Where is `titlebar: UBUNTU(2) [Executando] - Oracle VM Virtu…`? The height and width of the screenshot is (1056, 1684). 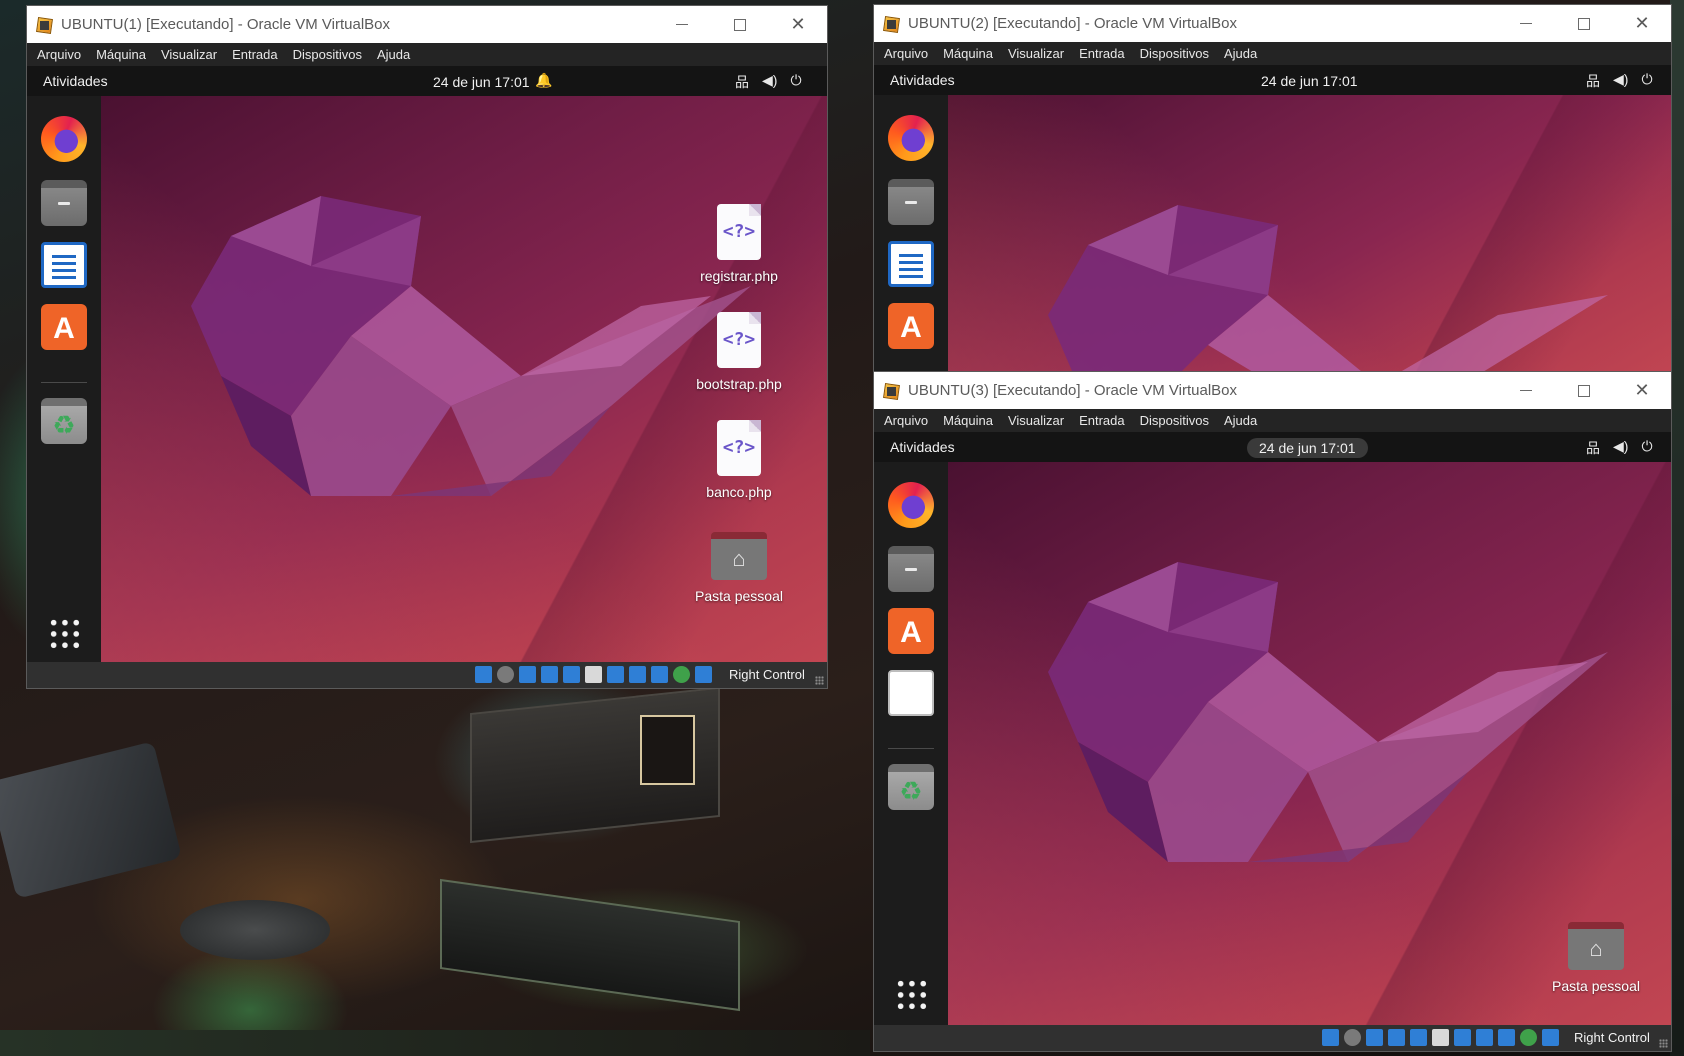 titlebar: UBUNTU(2) [Executando] - Oracle VM Virtu… is located at coordinates (1272, 23).